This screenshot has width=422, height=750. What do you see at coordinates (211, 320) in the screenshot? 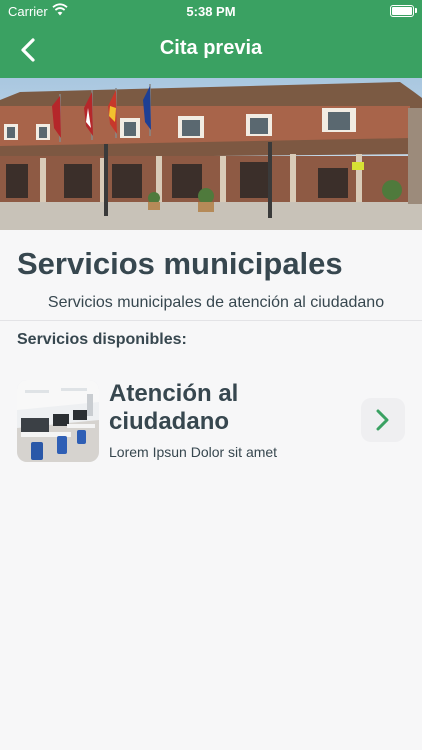
I see `divider` at bounding box center [211, 320].